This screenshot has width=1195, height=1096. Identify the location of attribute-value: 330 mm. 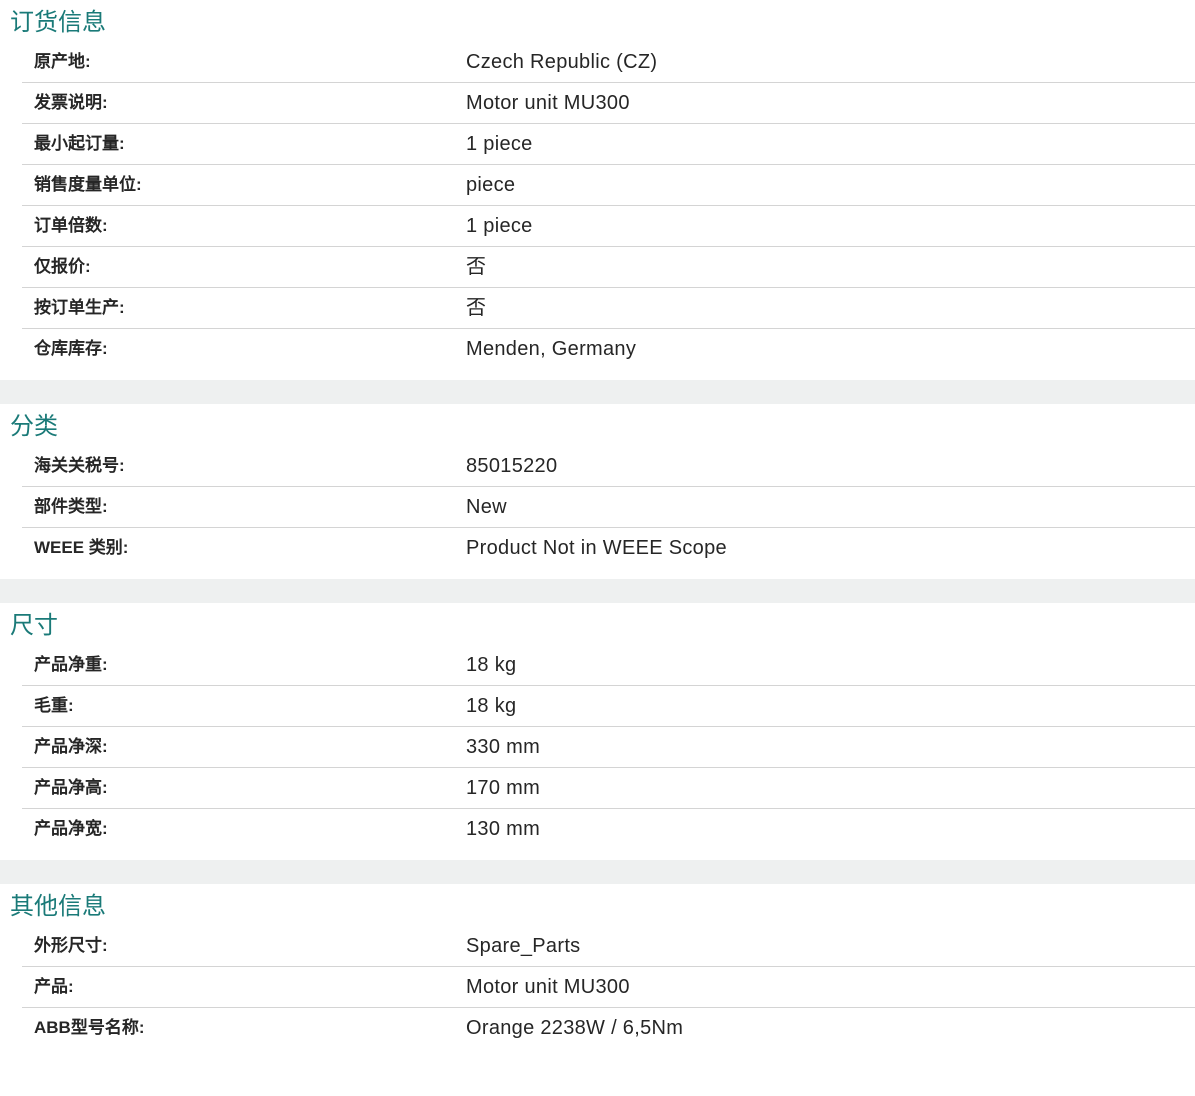
(503, 747).